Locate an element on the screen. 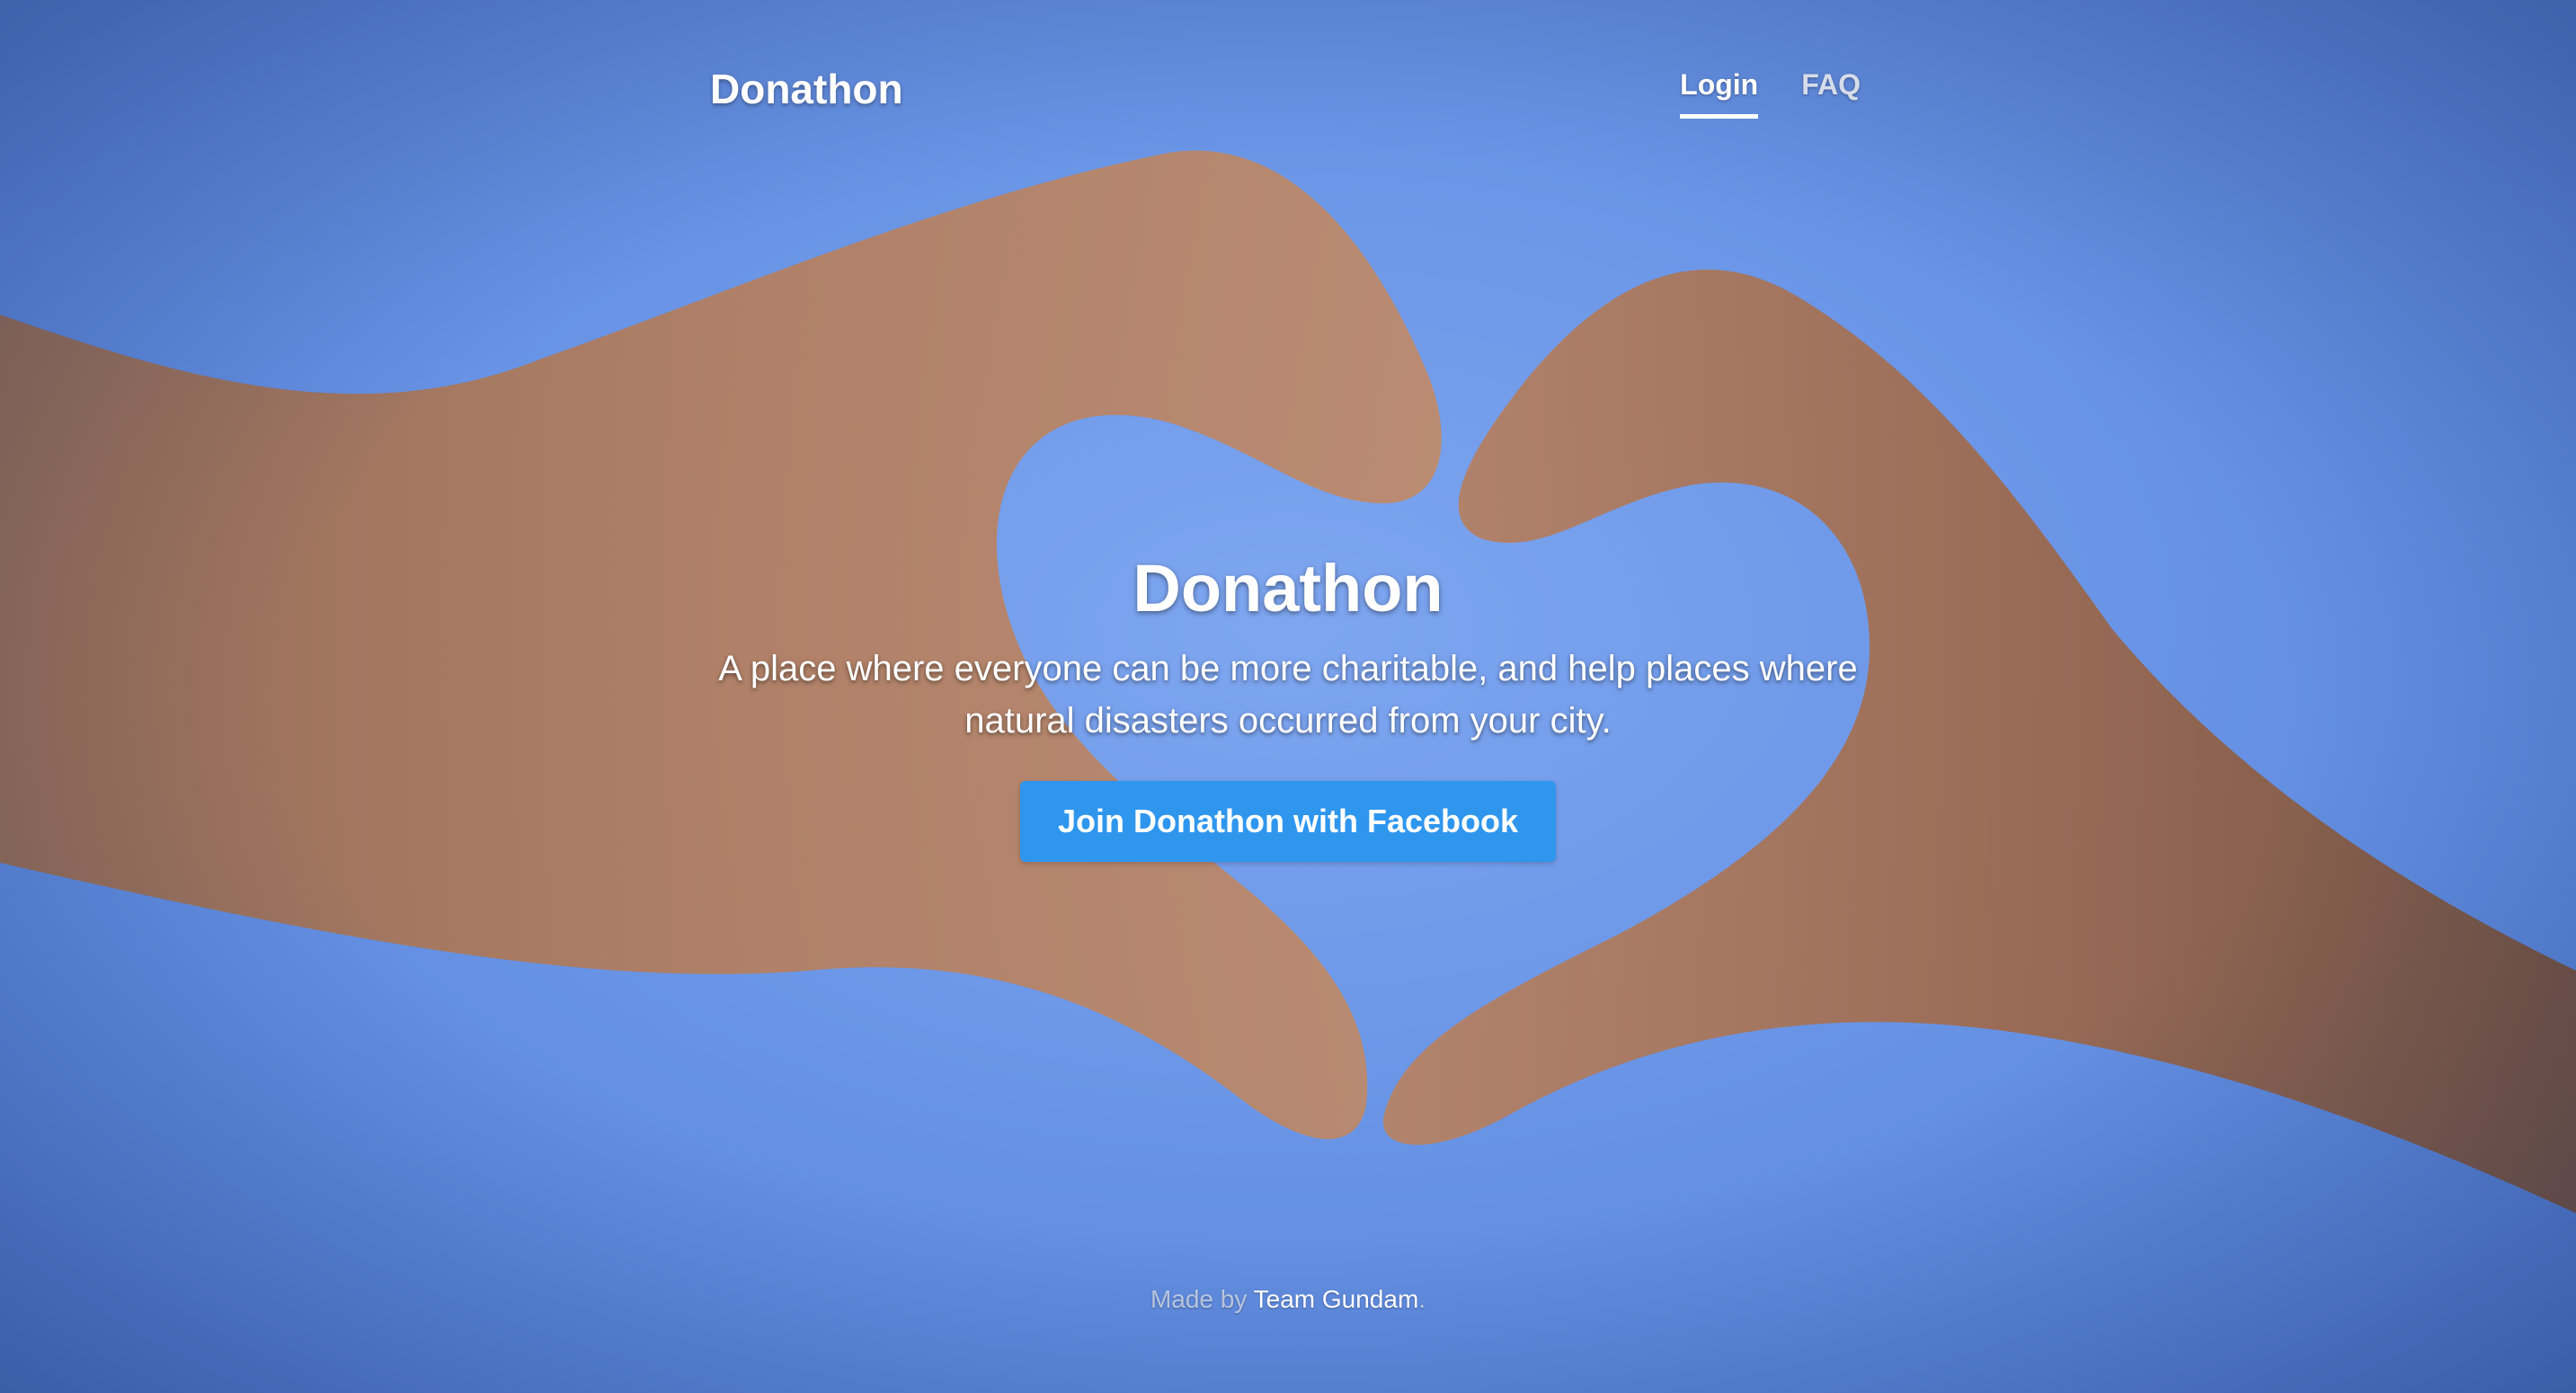 Image resolution: width=2576 pixels, height=1393 pixels. masthead-nav: Login FAQ is located at coordinates (1770, 93).